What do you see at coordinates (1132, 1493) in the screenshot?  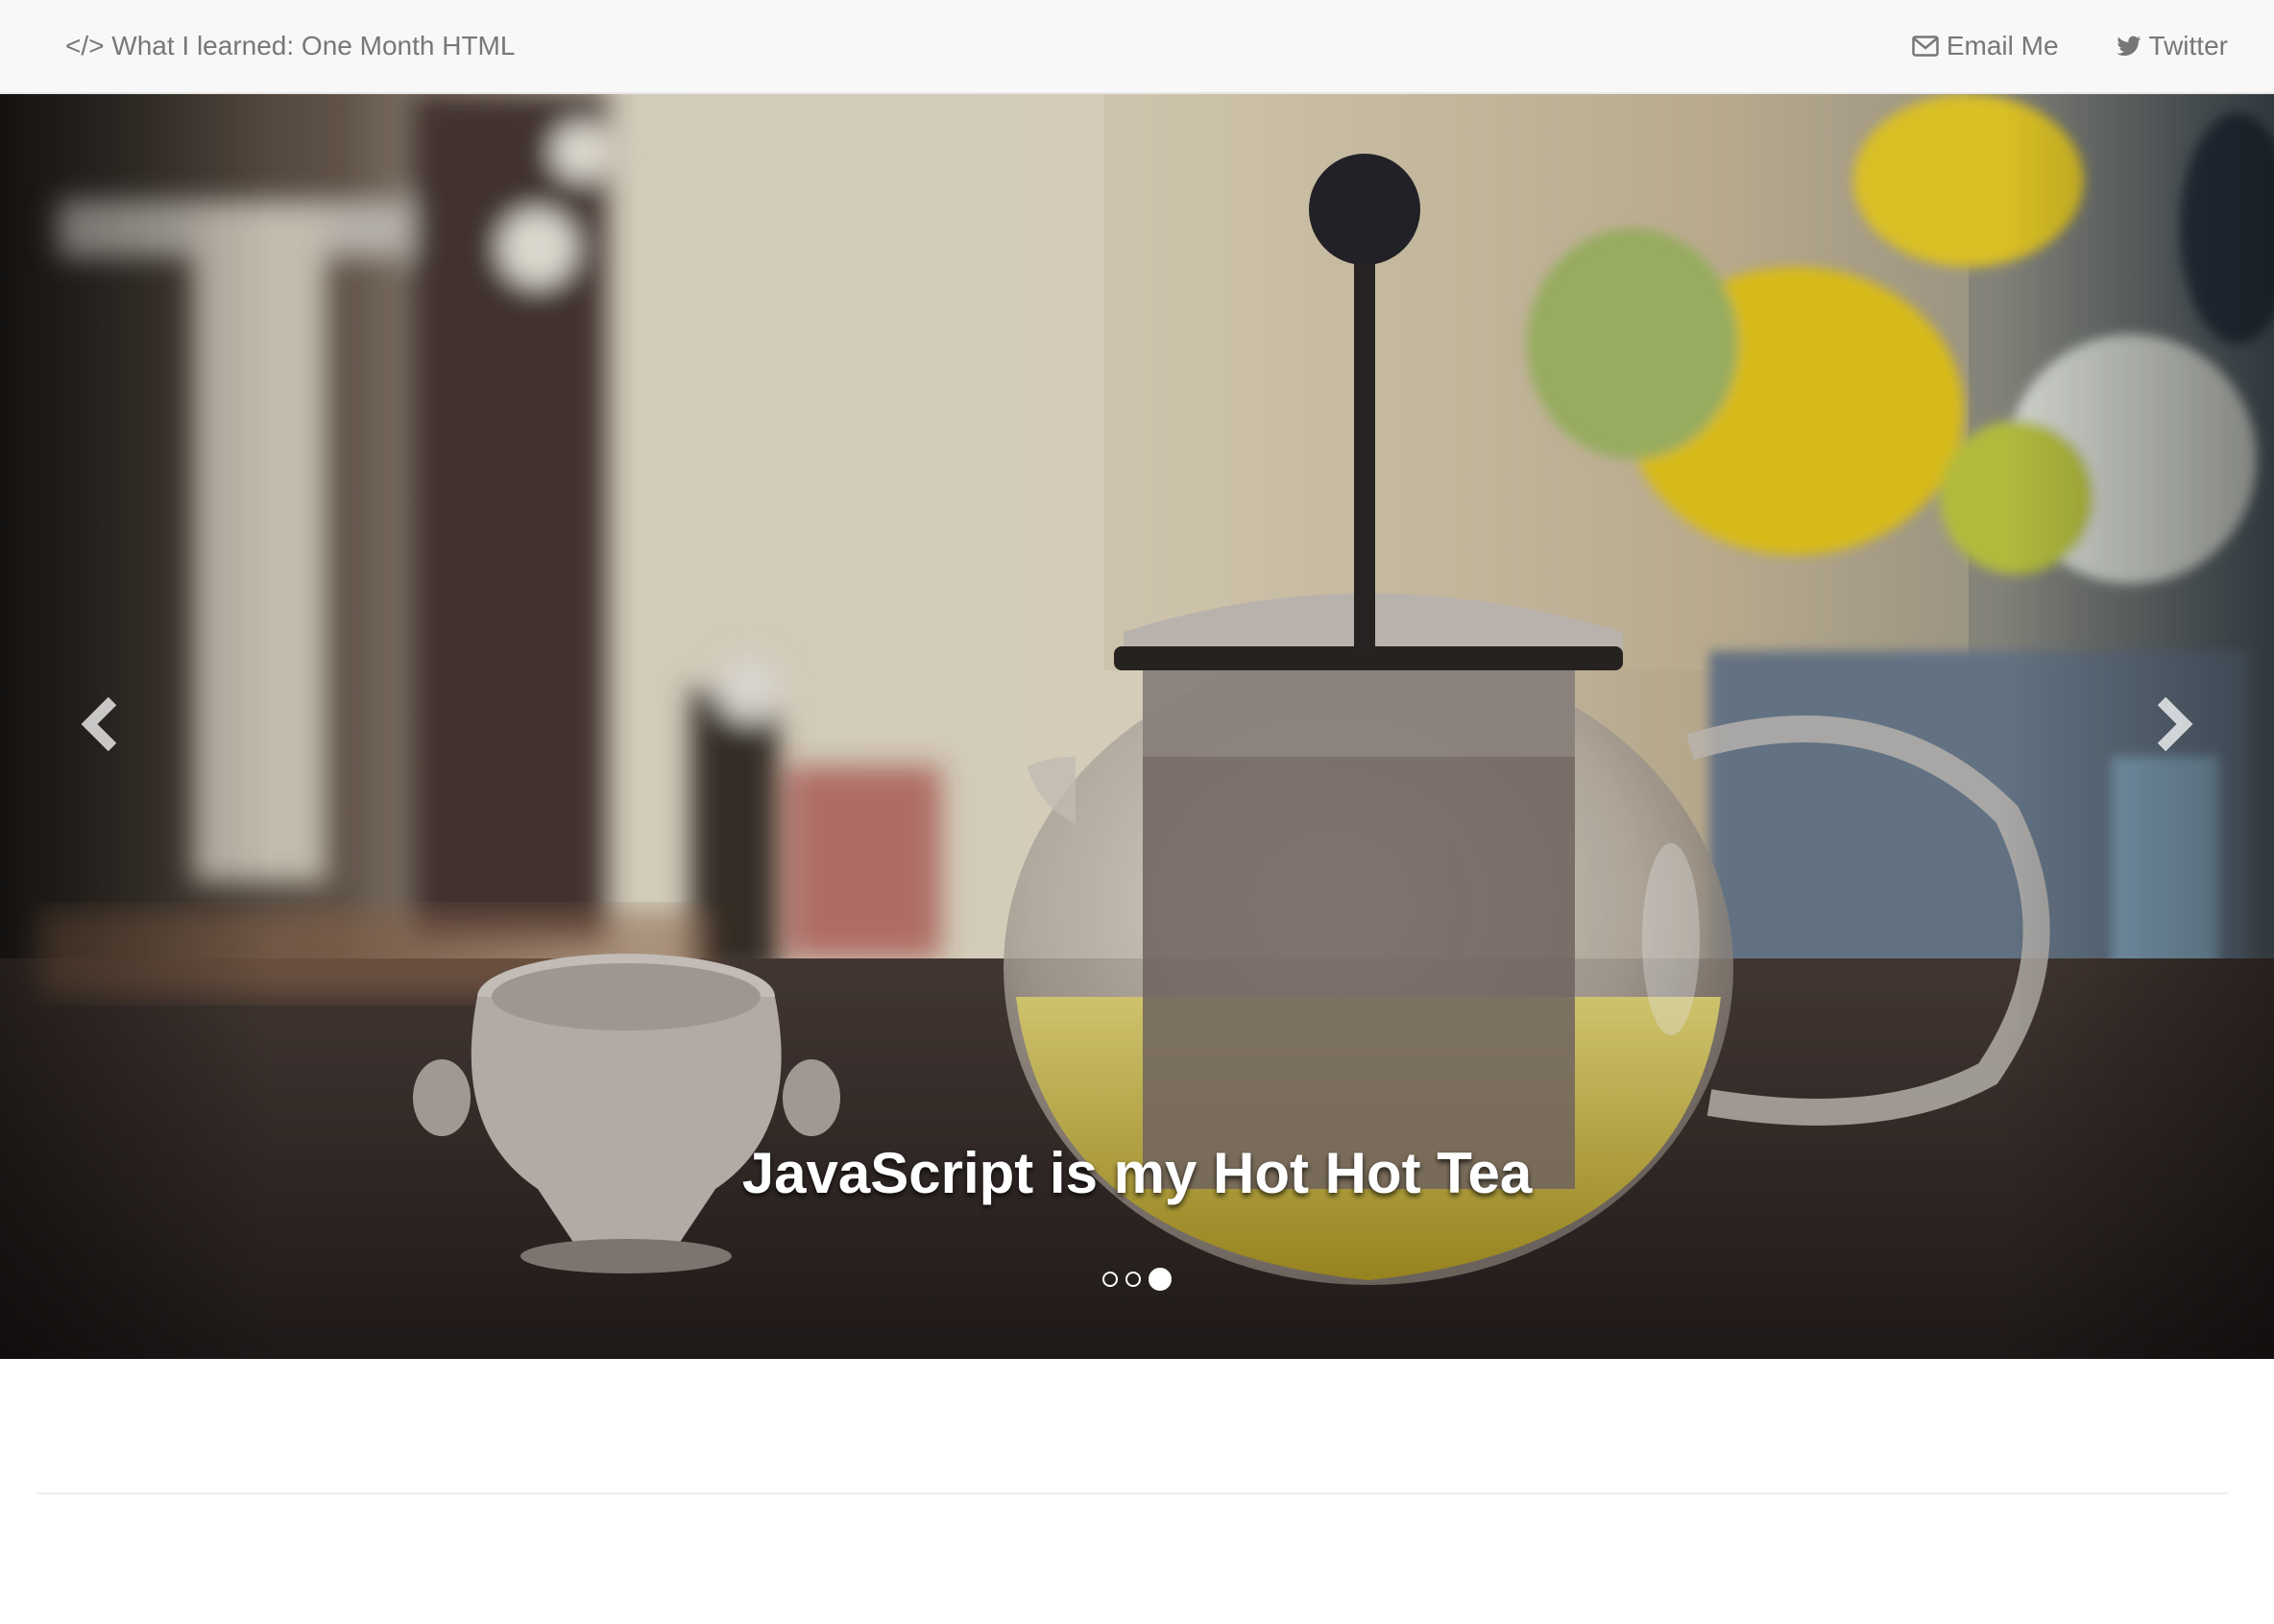 I see `section-divider` at bounding box center [1132, 1493].